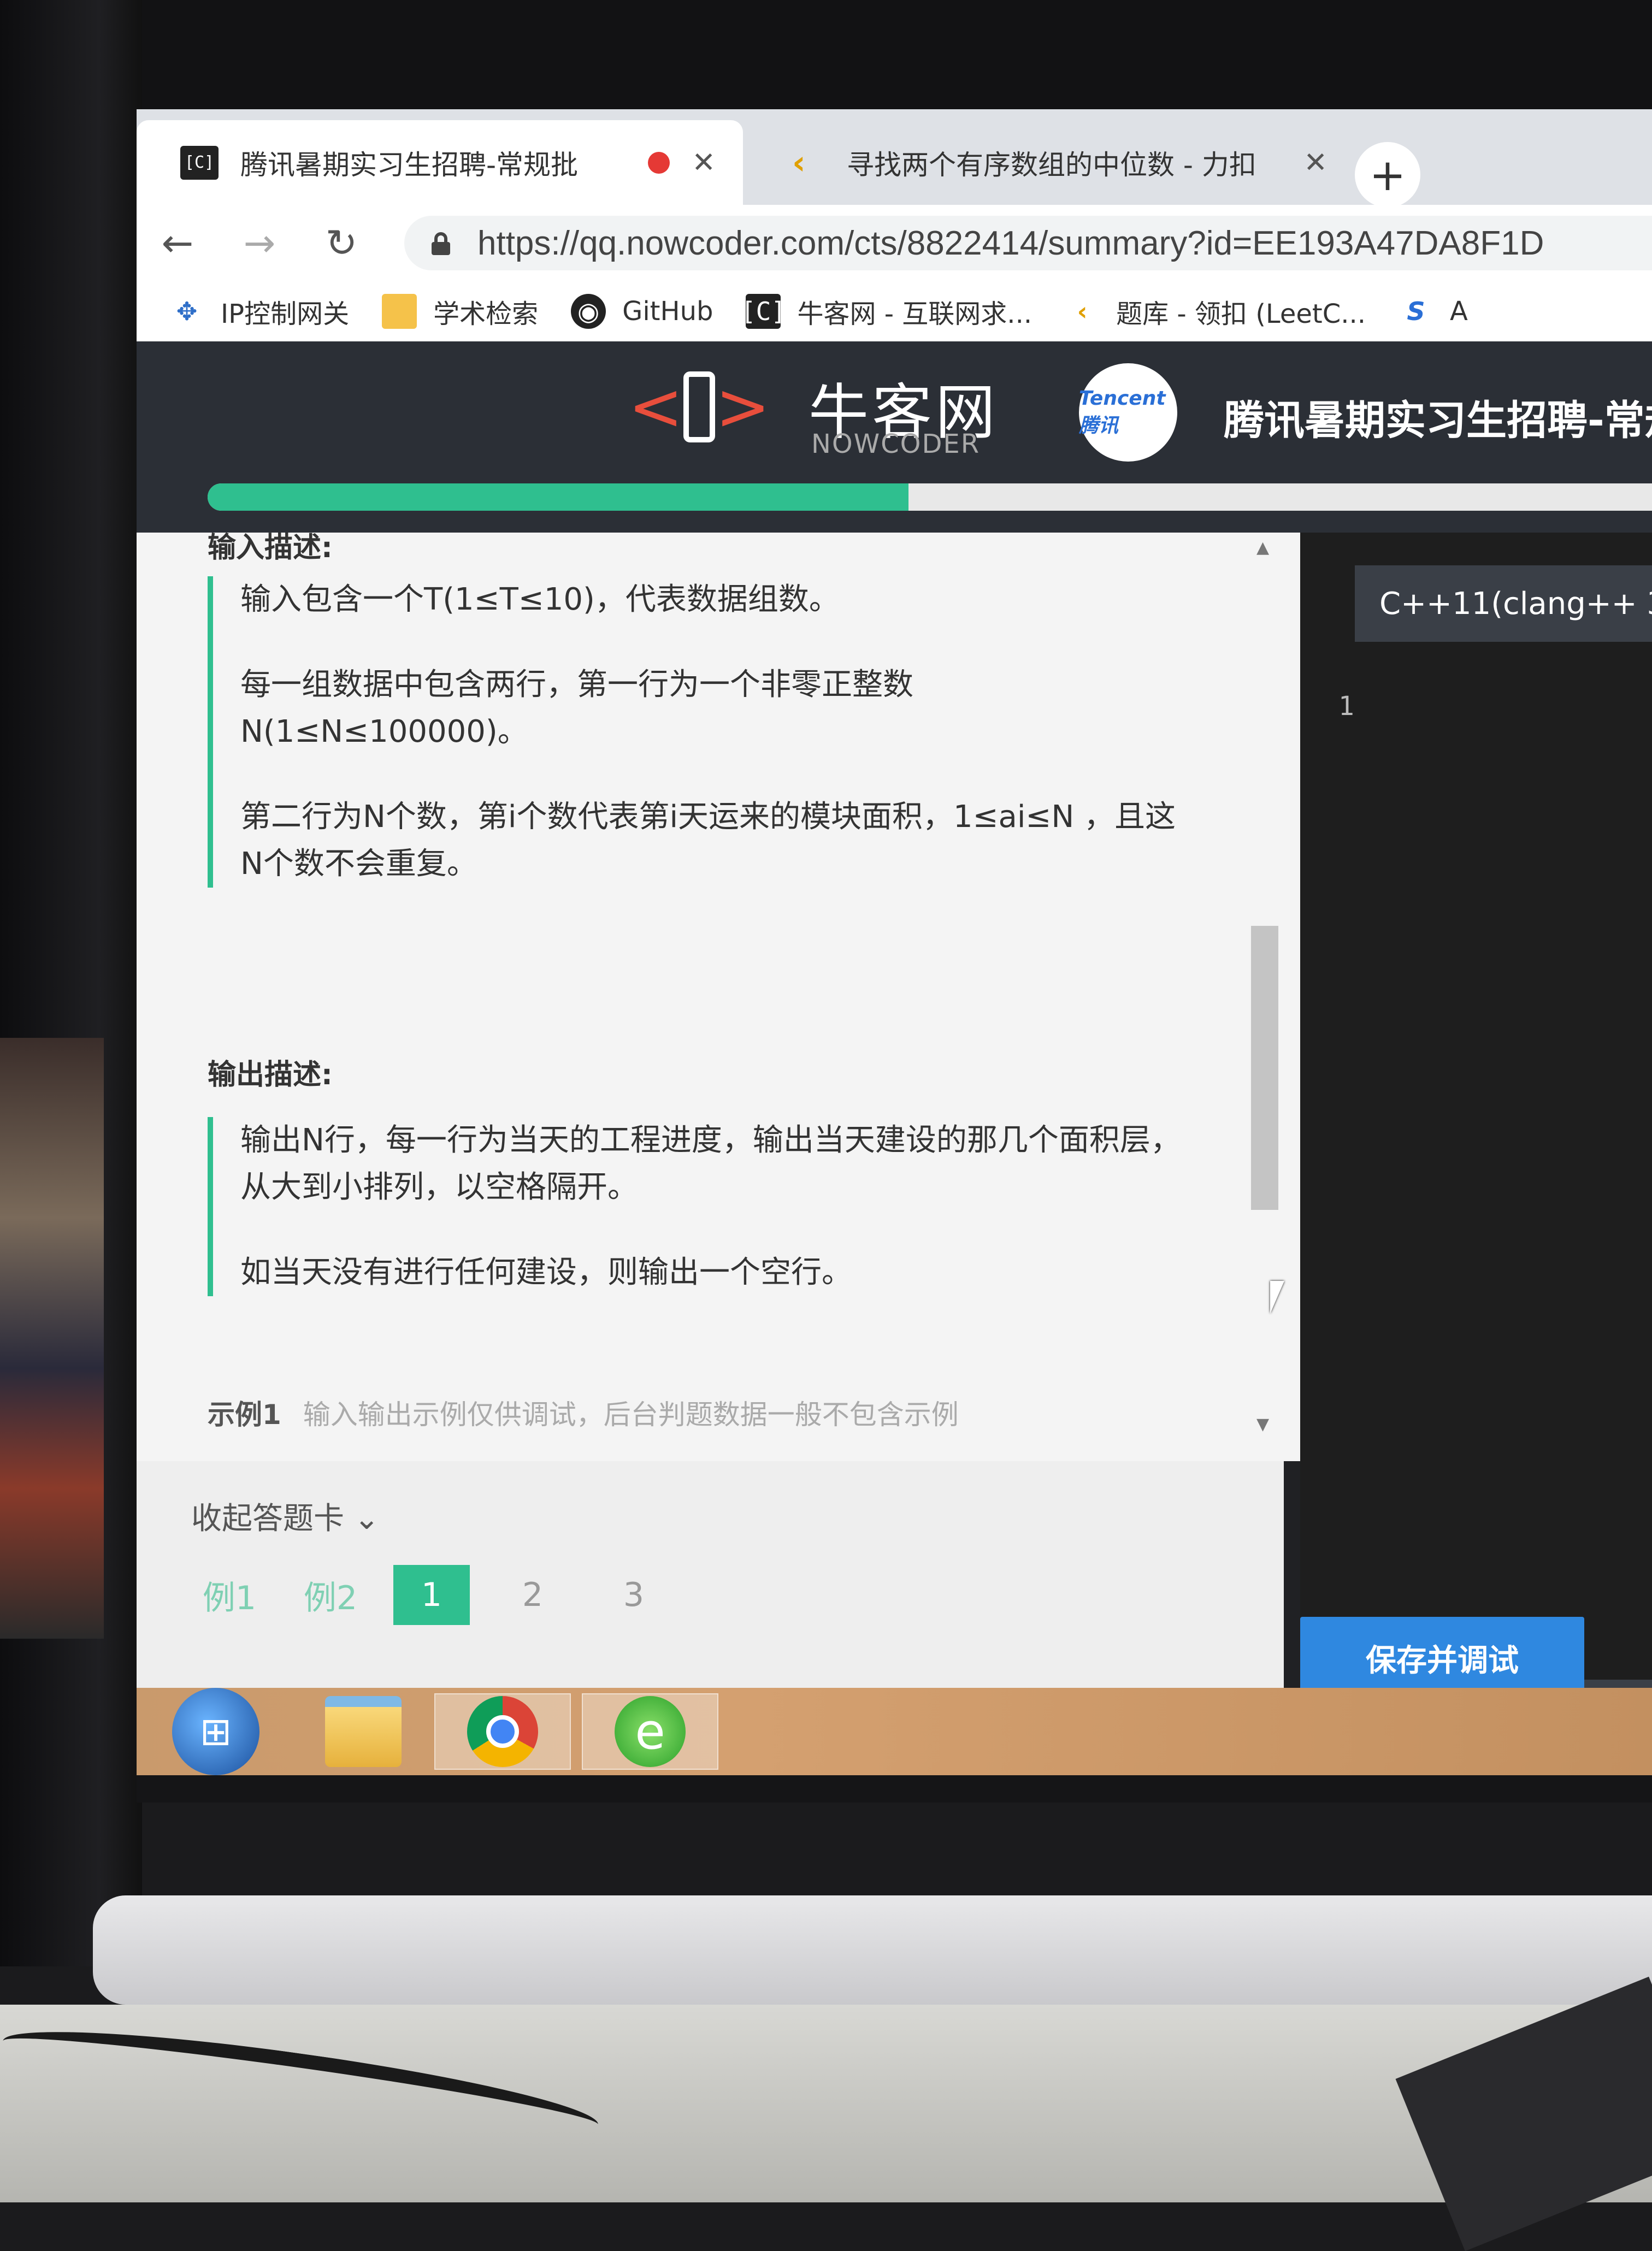  I want to click on exam-title: 腾讯暑期实习生招聘-常规批, so click(1438, 420).